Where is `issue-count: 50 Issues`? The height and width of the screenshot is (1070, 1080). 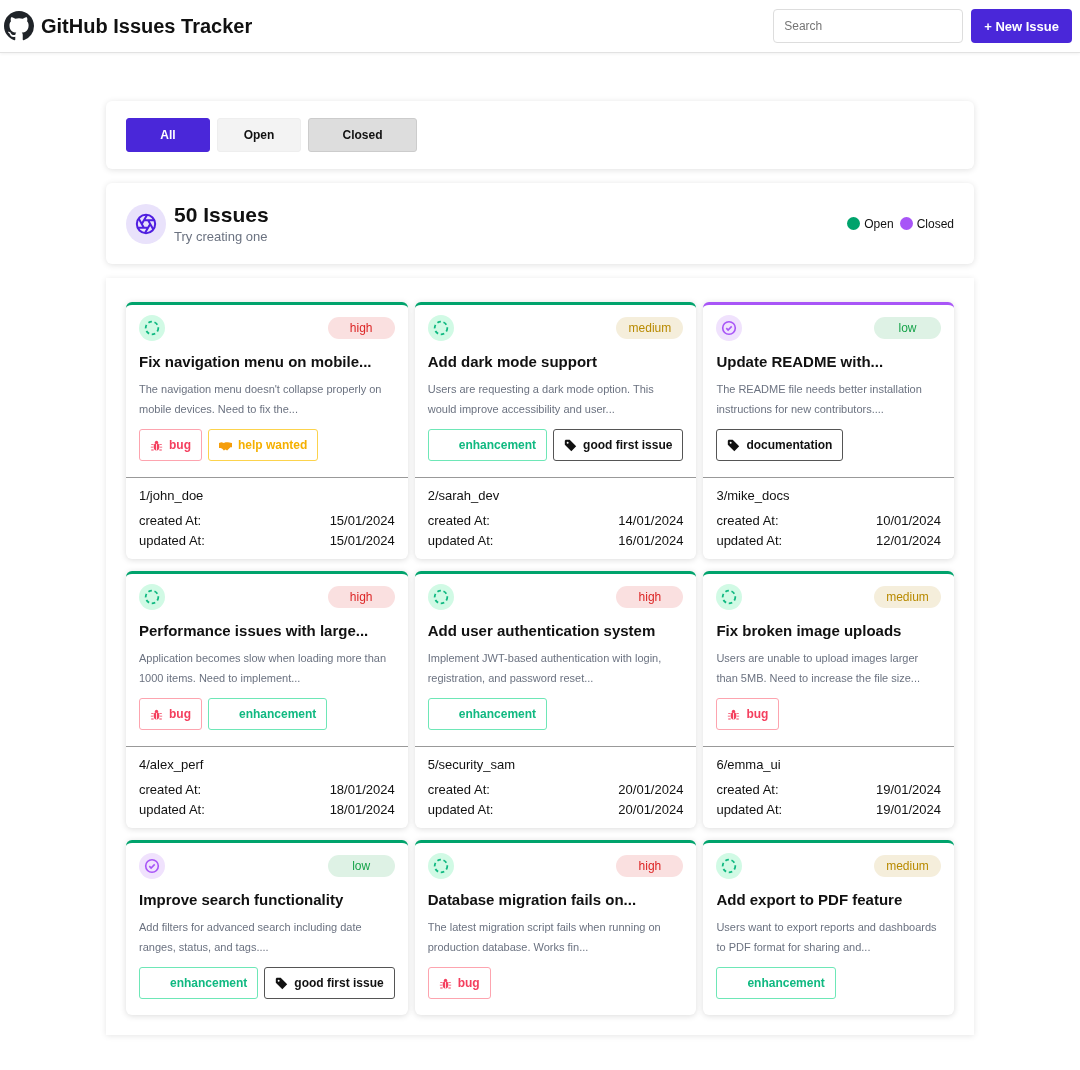 issue-count: 50 Issues is located at coordinates (221, 215).